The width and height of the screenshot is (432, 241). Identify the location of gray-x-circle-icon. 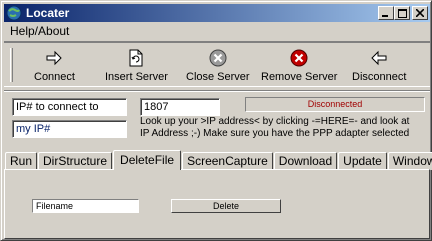
(218, 58).